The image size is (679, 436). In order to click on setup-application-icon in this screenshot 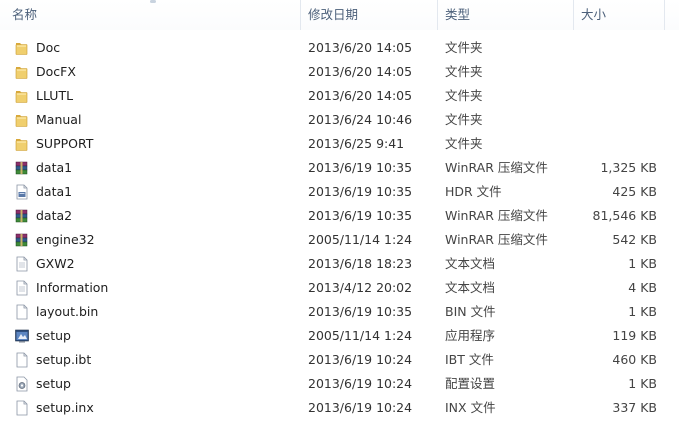, I will do `click(22, 336)`.